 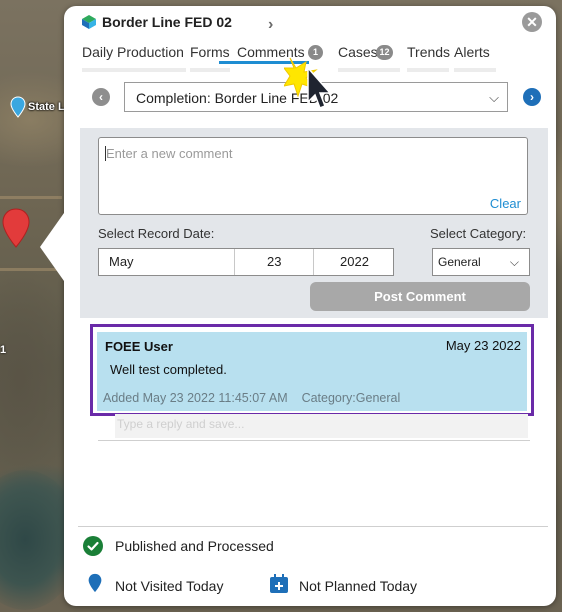 I want to click on reply-divider, so click(x=314, y=440).